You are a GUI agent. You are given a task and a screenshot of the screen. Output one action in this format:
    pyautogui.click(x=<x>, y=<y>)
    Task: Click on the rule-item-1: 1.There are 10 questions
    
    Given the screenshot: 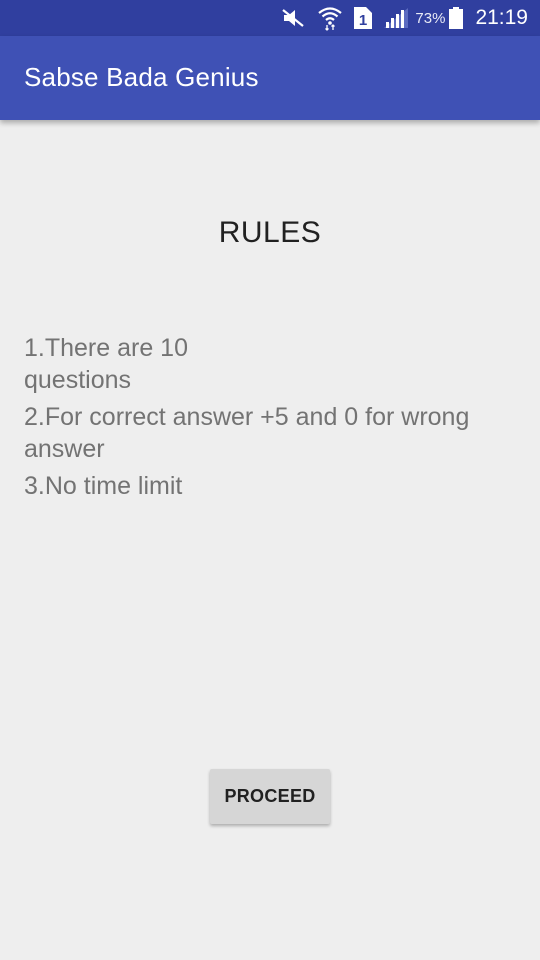 What is the action you would take?
    pyautogui.click(x=106, y=364)
    